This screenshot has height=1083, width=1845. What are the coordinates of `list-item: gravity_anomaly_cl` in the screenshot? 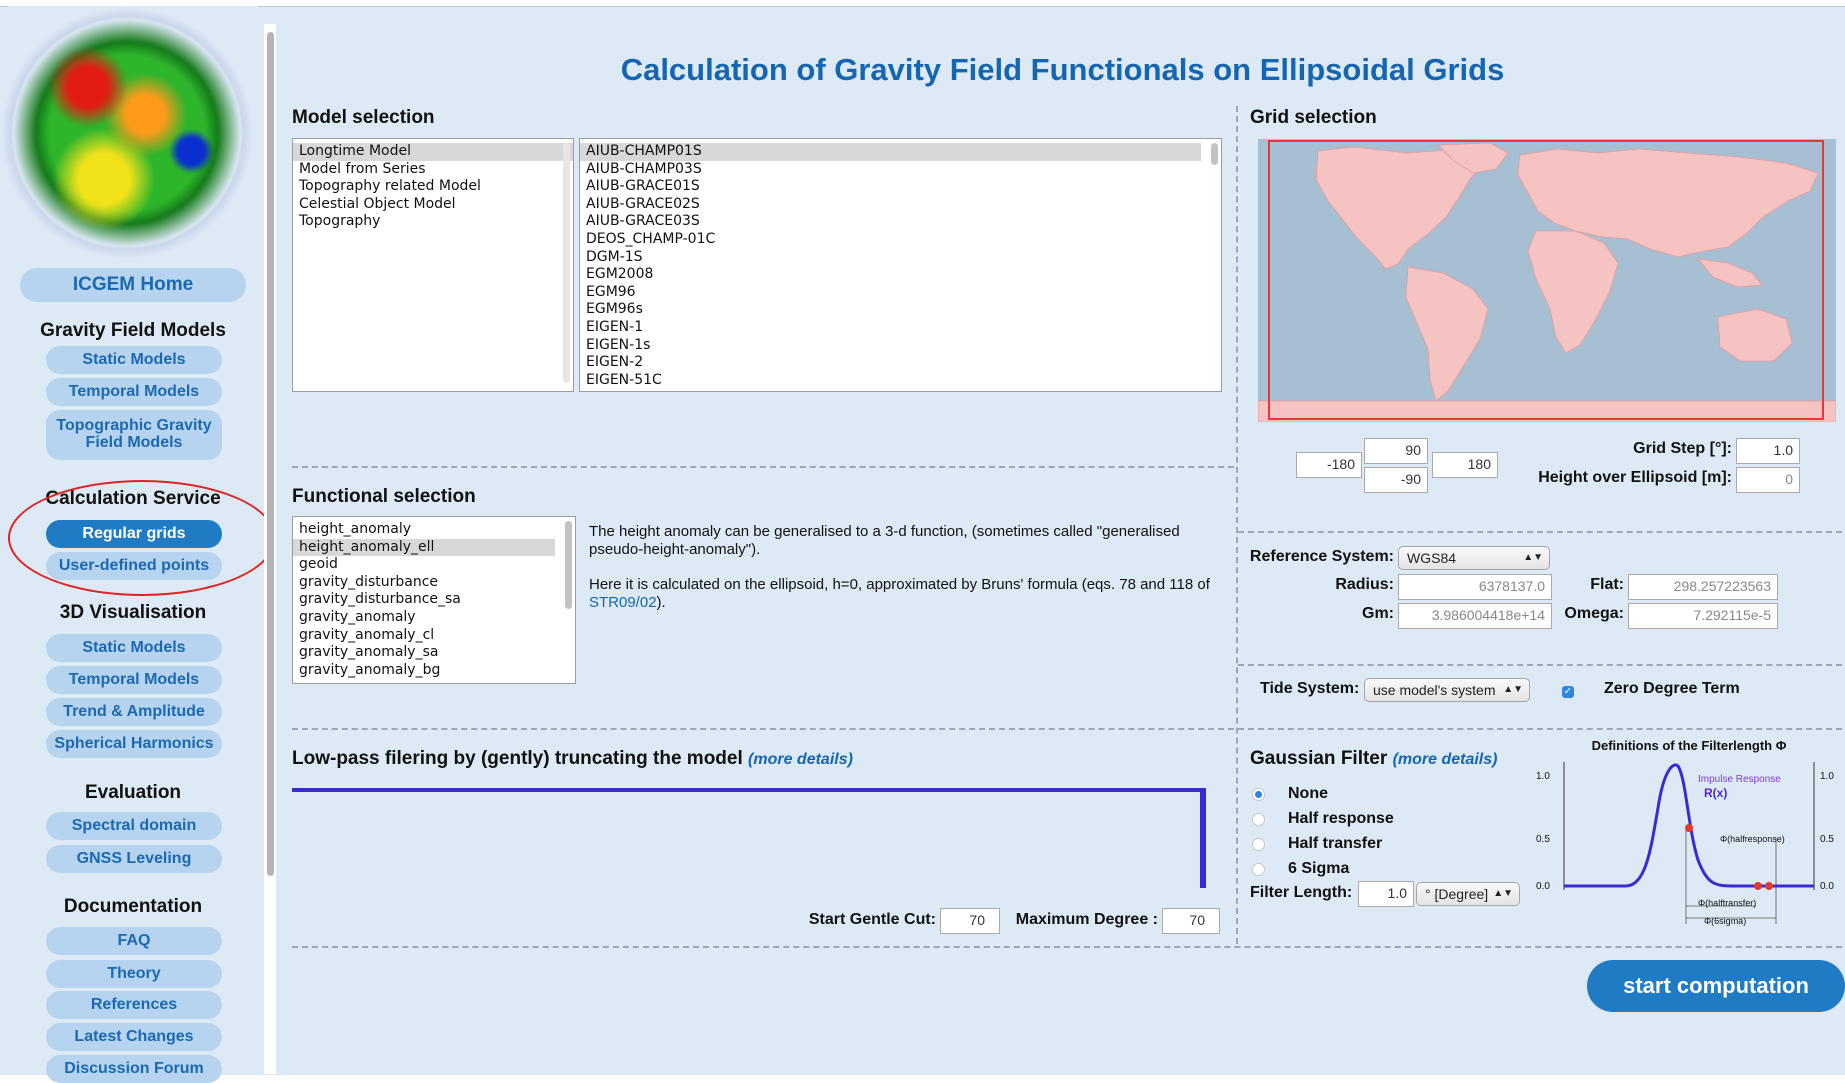 It's located at (434, 636).